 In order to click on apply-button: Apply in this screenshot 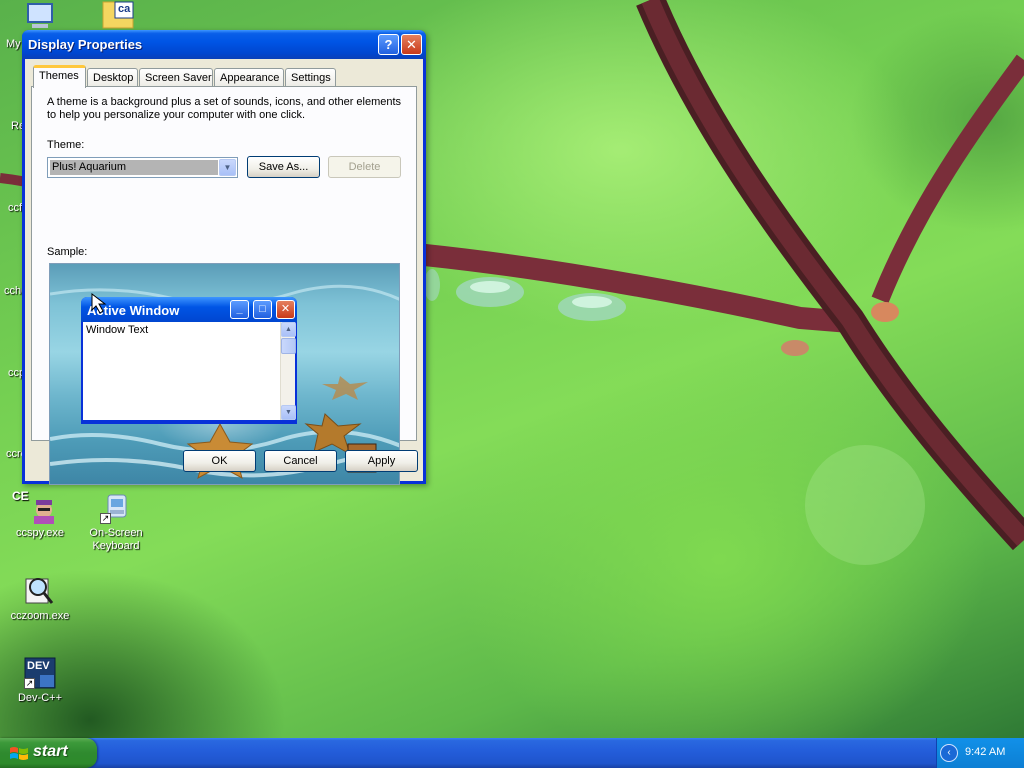, I will do `click(381, 461)`.